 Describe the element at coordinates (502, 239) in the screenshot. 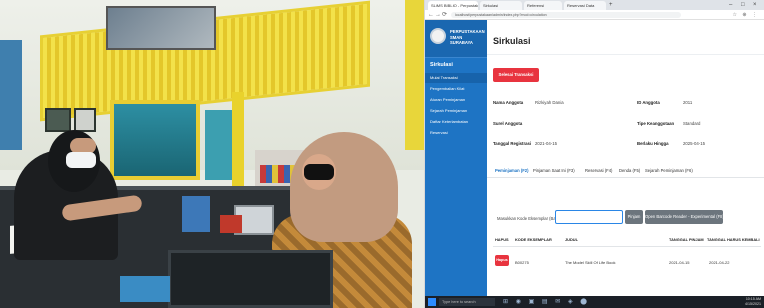

I see `table-header: HAPUS` at that location.